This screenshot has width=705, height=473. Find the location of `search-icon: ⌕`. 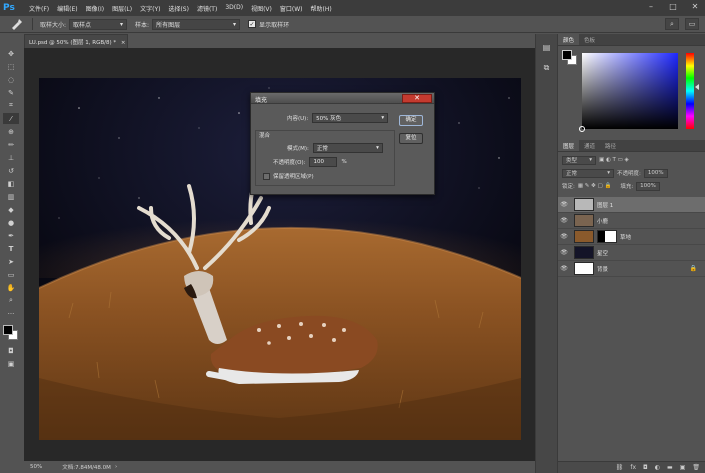

search-icon: ⌕ is located at coordinates (672, 24).